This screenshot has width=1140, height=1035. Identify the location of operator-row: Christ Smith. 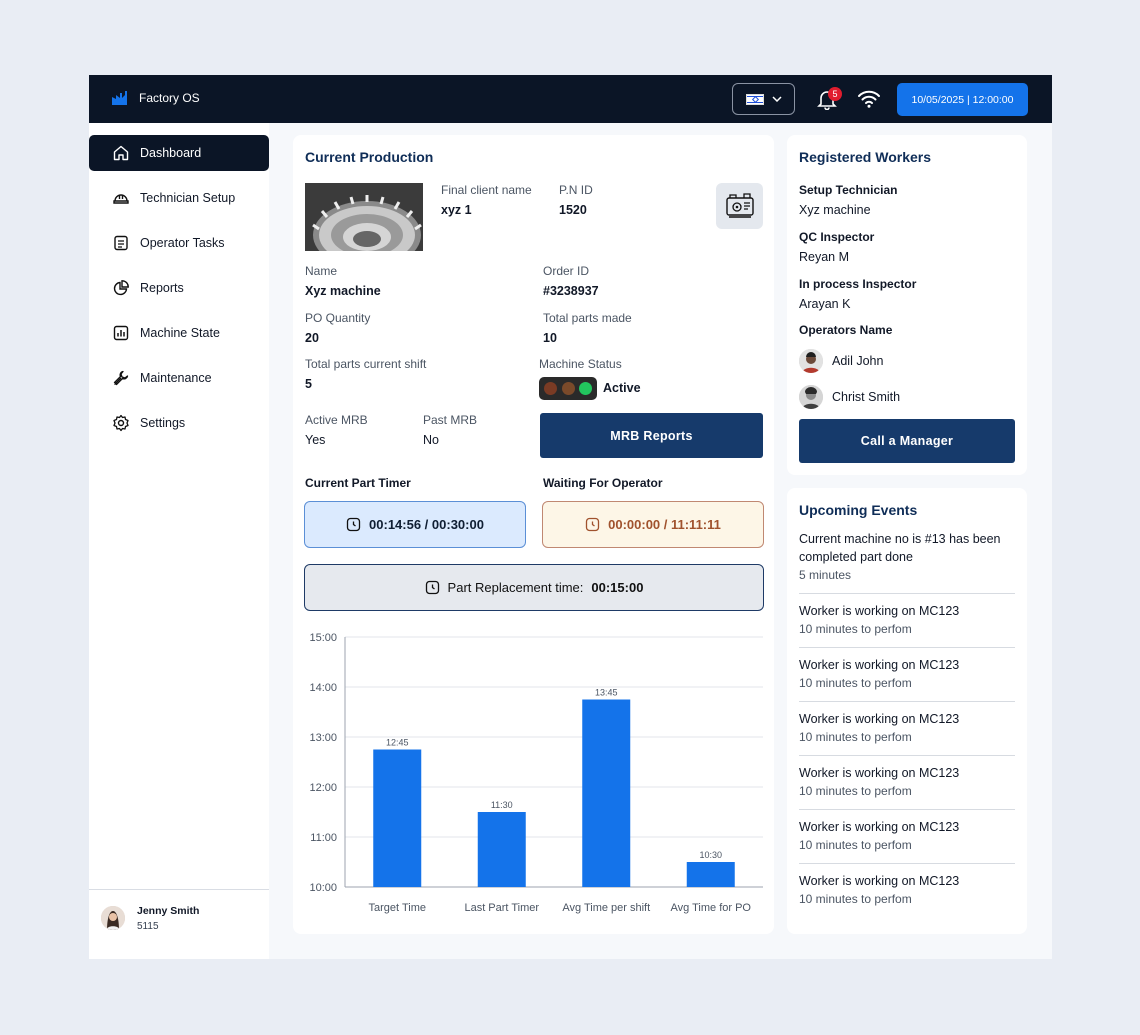
(849, 397).